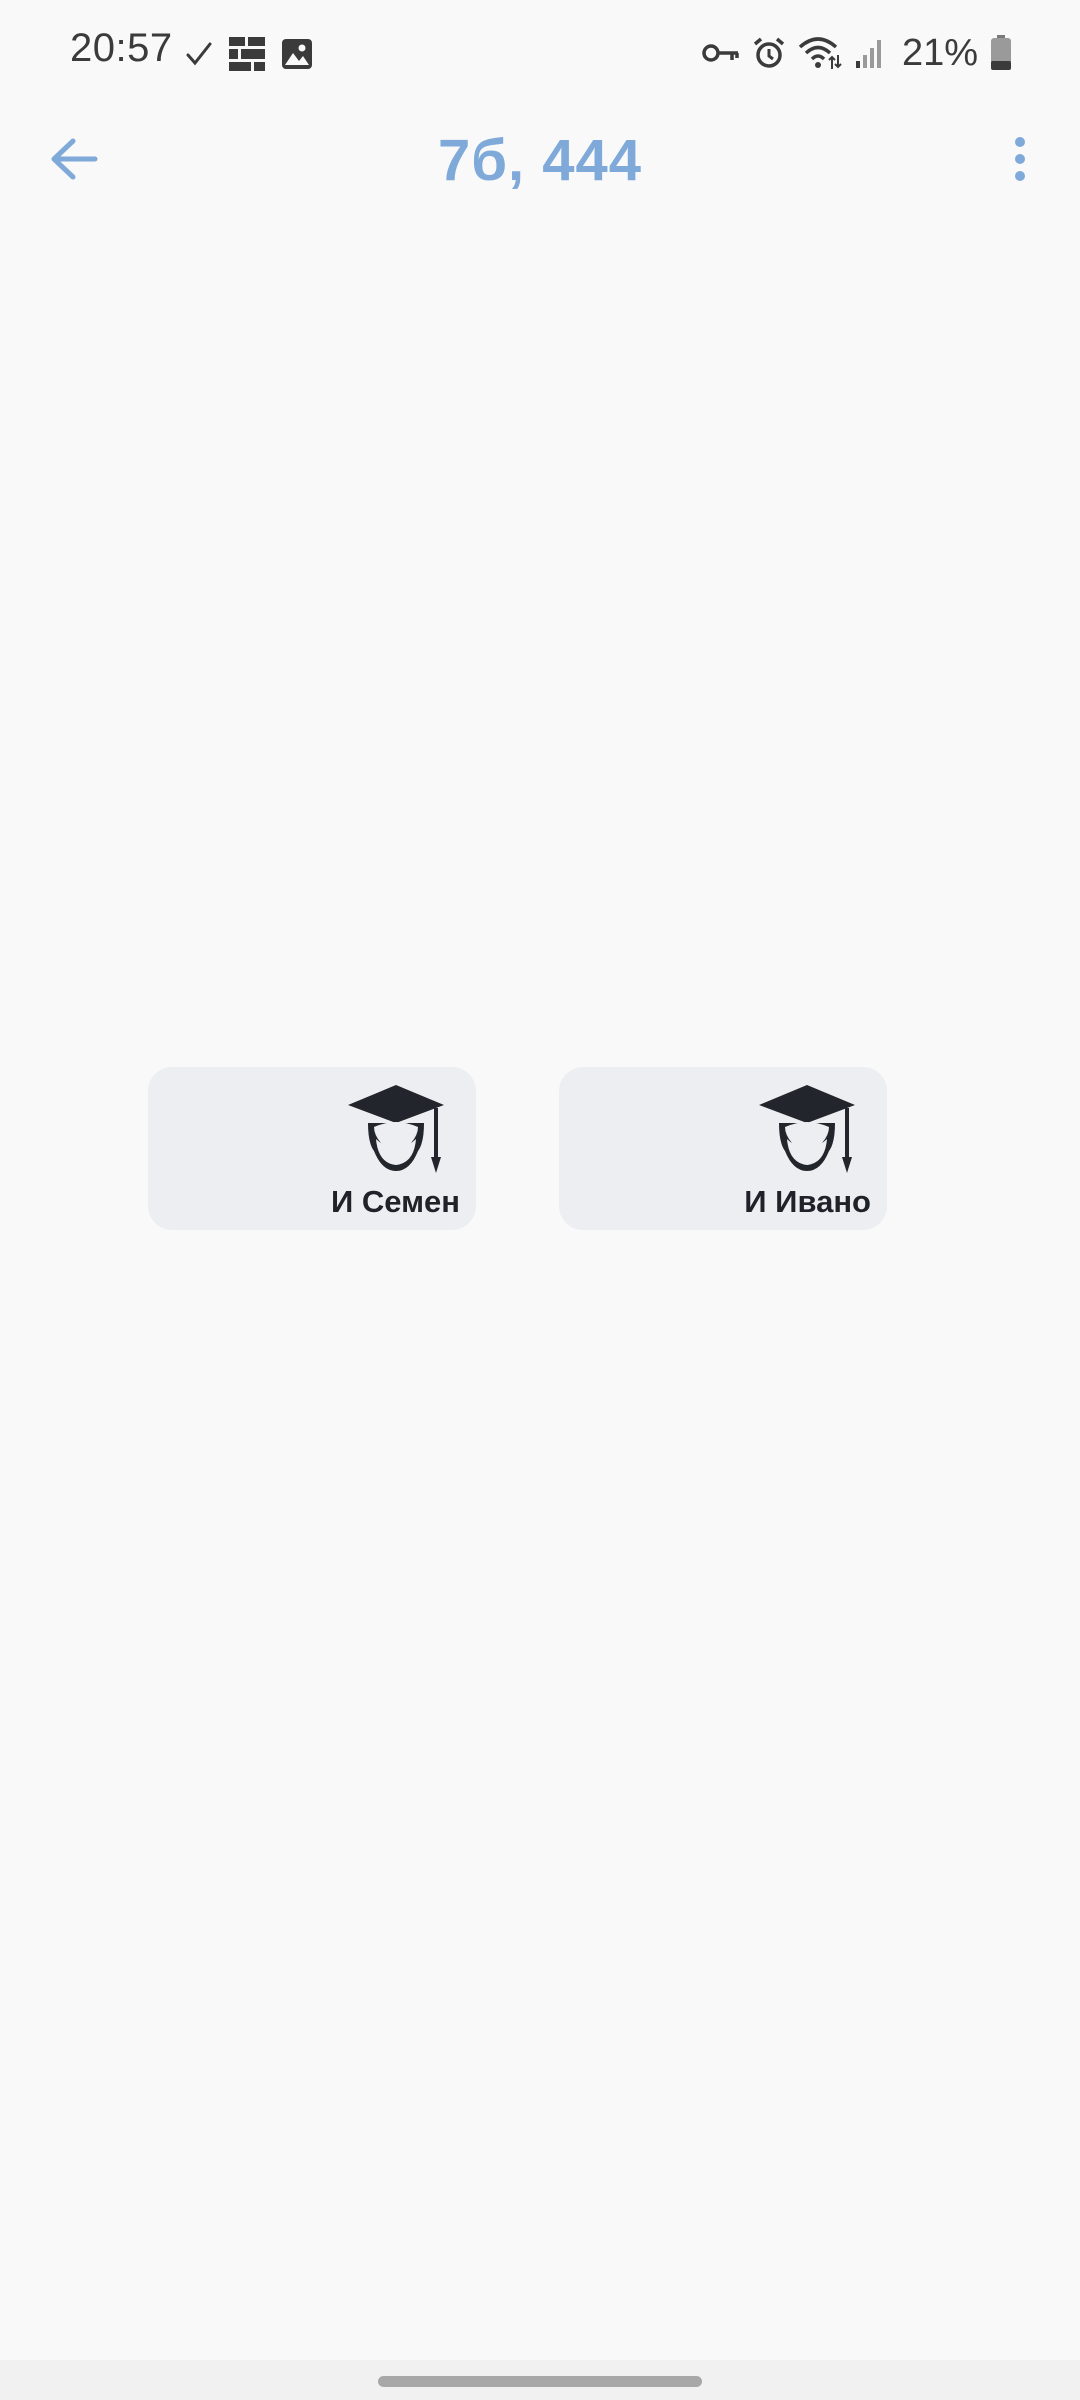 The image size is (1080, 2400). Describe the element at coordinates (820, 53) in the screenshot. I see `wifi-icon` at that location.